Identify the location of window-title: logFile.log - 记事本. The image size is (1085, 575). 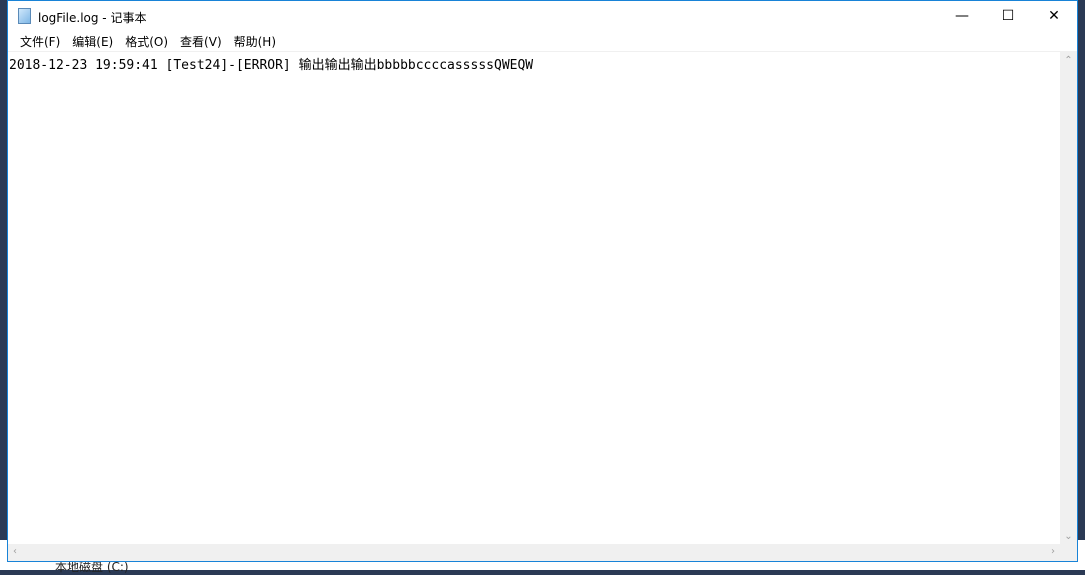
(92, 18).